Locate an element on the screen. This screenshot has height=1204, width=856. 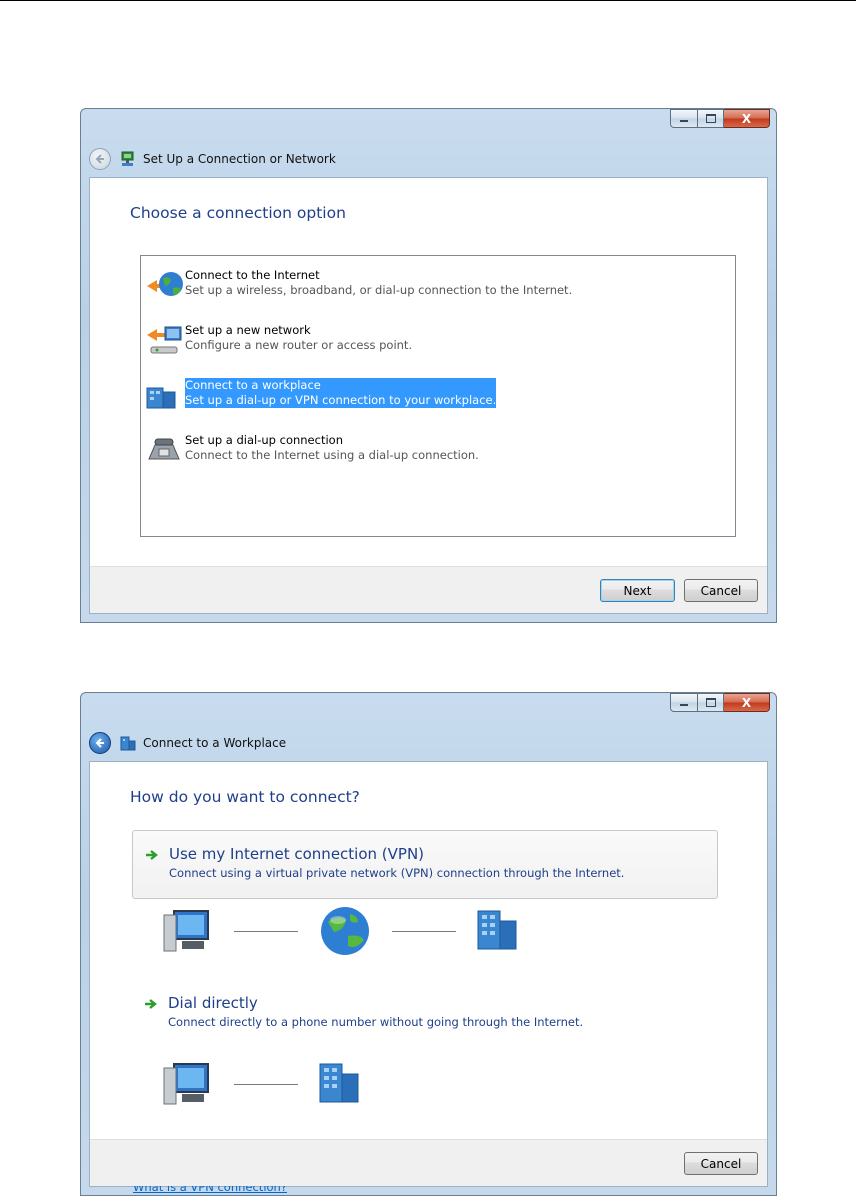
dialog-footer: Cancel is located at coordinates (428, 1162).